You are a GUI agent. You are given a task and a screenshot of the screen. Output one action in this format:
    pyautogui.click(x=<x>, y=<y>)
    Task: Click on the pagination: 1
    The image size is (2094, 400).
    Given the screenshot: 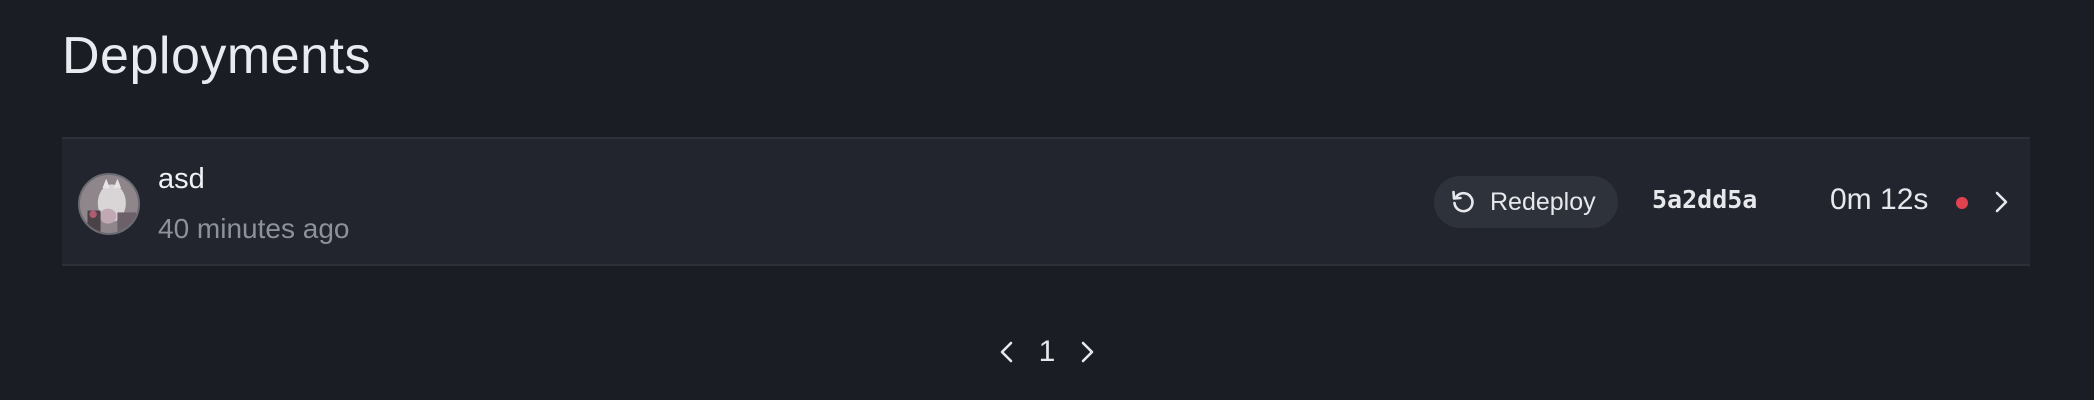 What is the action you would take?
    pyautogui.click(x=1047, y=352)
    